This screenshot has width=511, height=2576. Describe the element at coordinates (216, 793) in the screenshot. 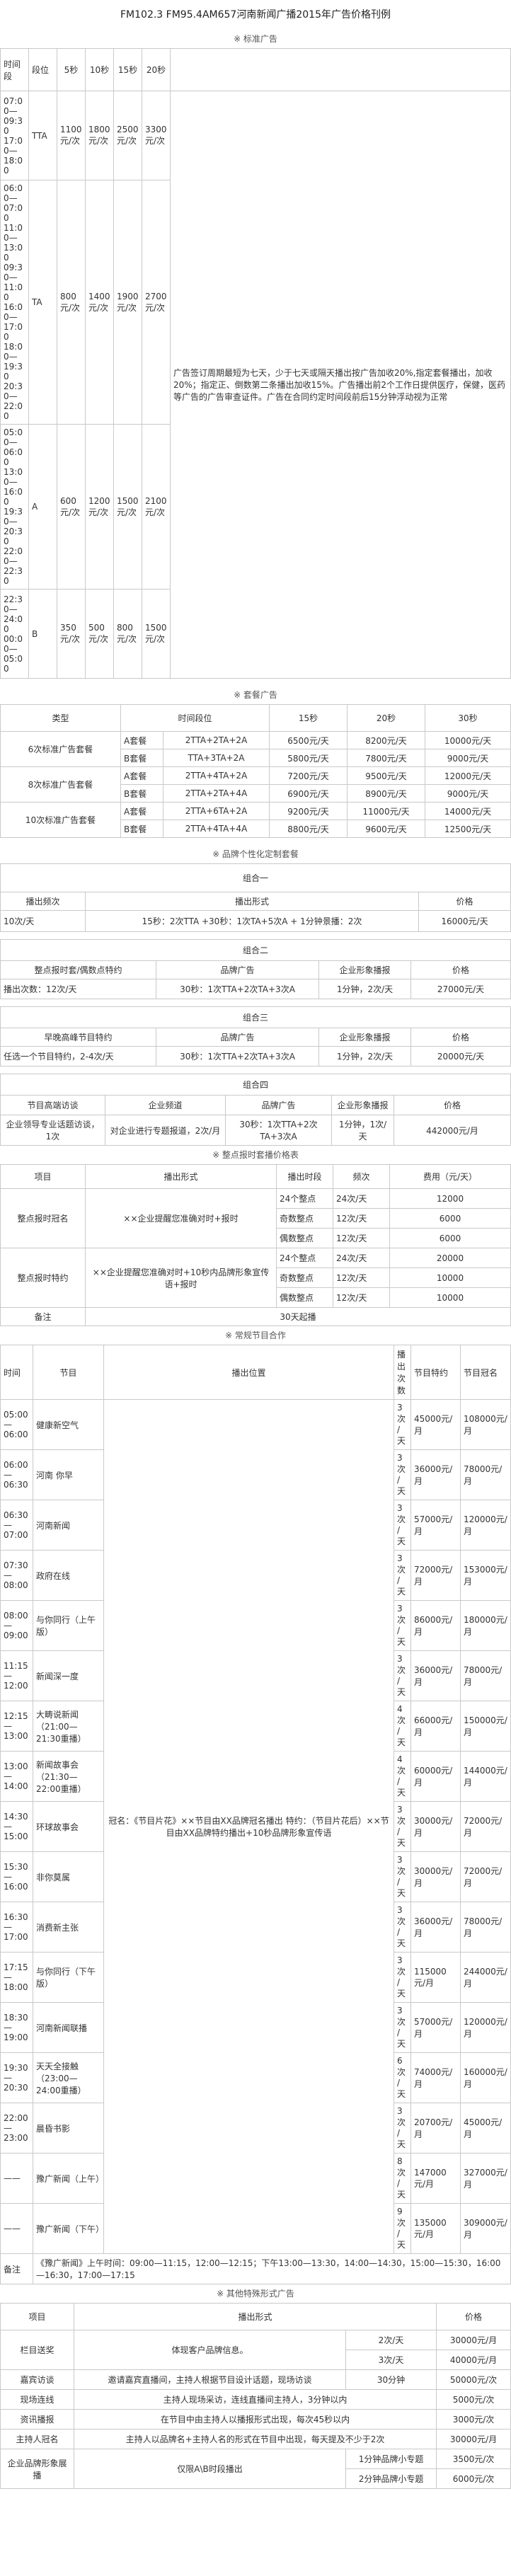

I see `pkg-pos: 2TTA+2TA+4A` at that location.